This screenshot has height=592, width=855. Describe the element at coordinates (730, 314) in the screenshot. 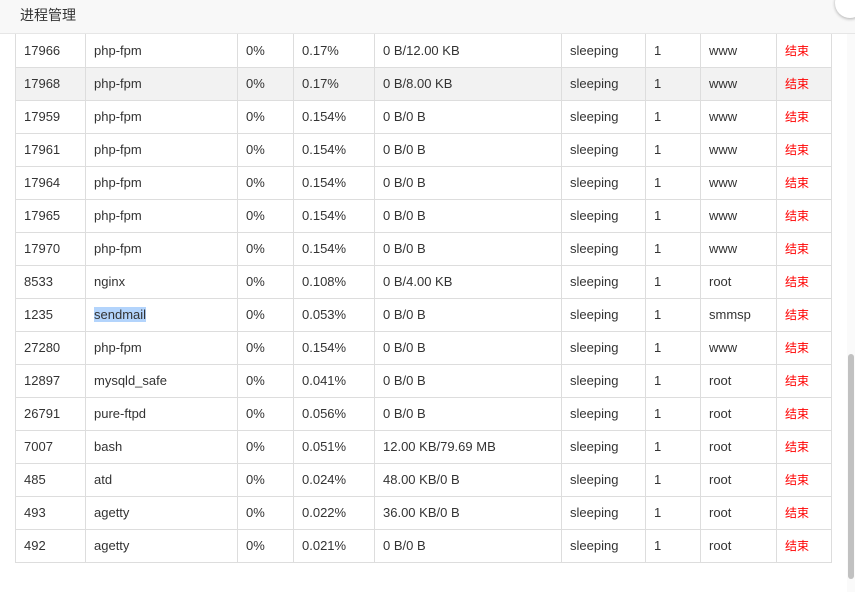

I see `process-user: smmsp` at that location.